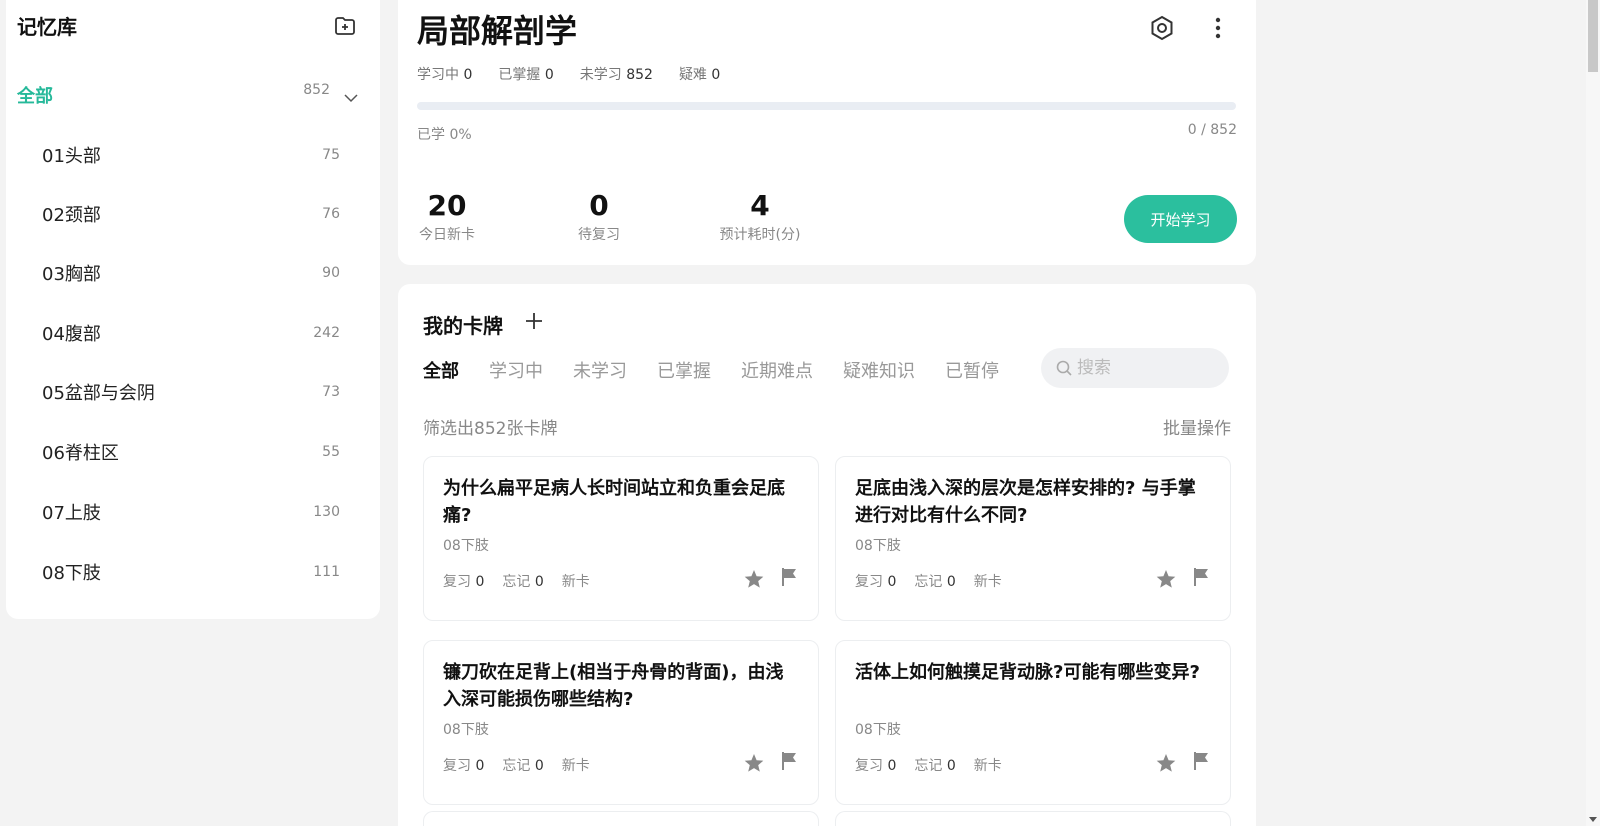  I want to click on metric-estimated-time: 4 预计耗时(分), so click(760, 217).